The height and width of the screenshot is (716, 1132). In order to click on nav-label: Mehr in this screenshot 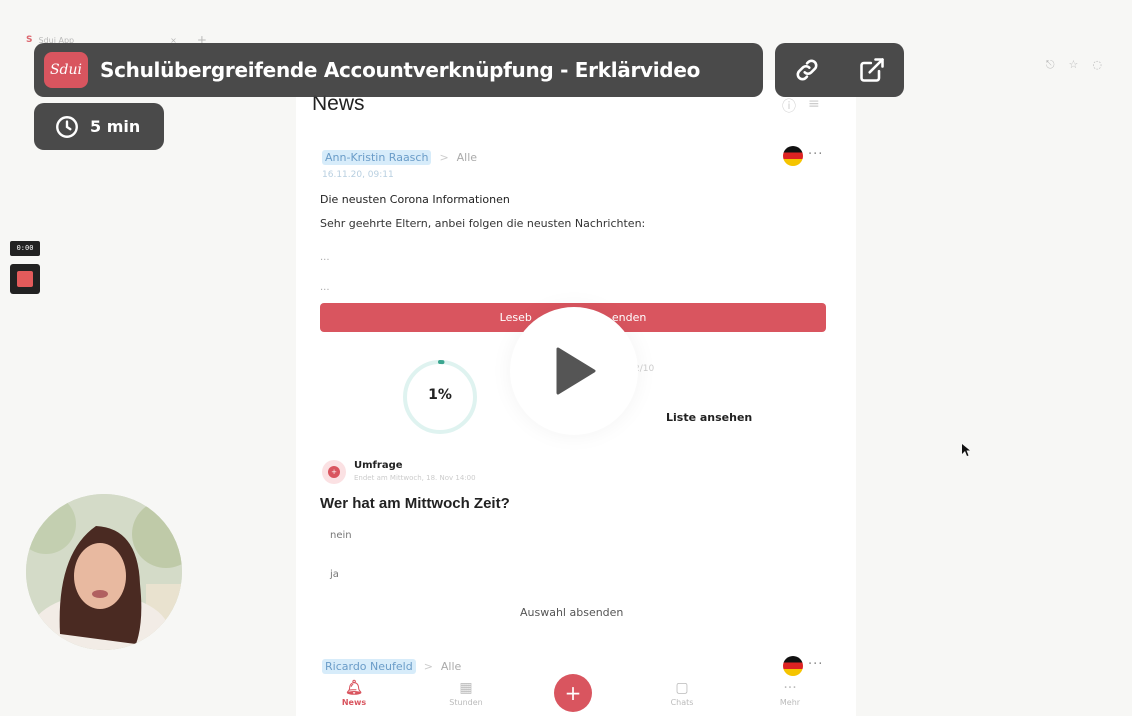, I will do `click(790, 702)`.